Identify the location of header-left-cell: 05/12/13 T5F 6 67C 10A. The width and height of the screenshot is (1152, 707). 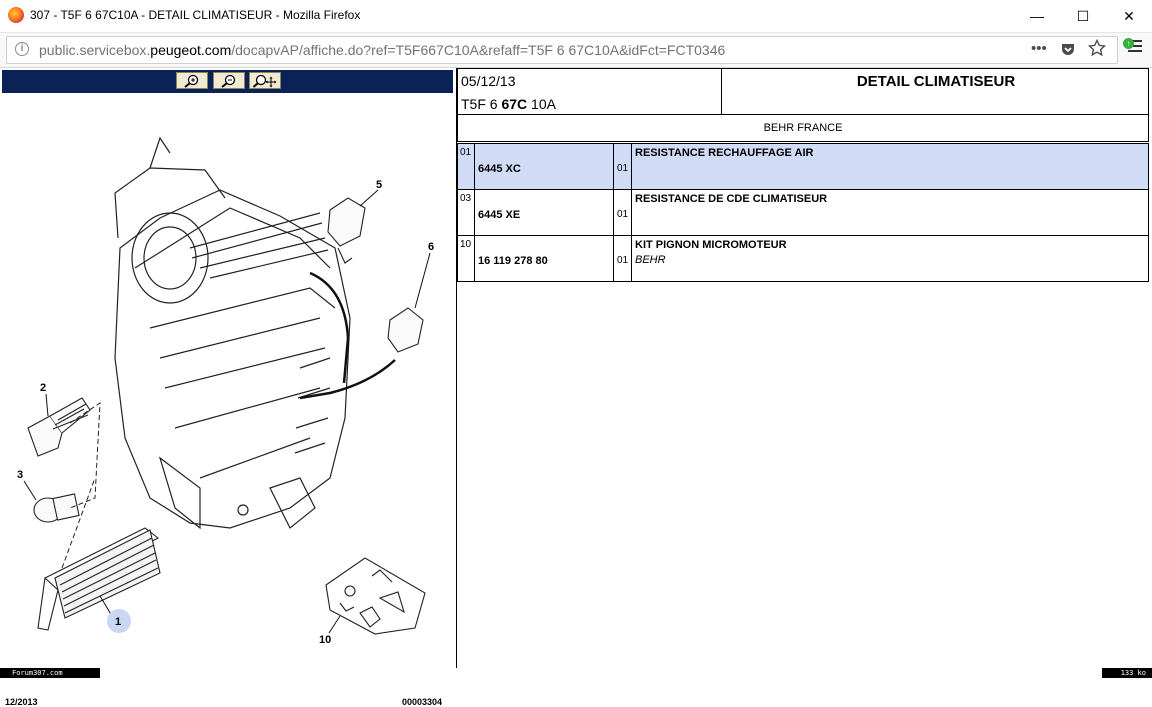
(590, 91).